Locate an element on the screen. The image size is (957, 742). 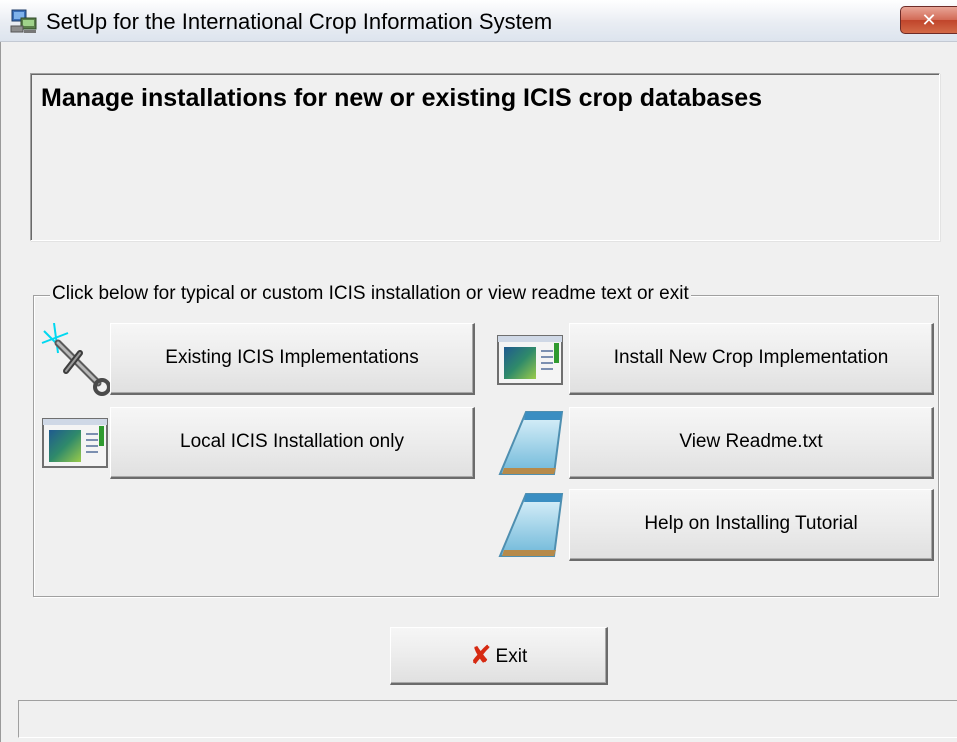
local-installation-label: Local ICIS Installation only is located at coordinates (292, 441).